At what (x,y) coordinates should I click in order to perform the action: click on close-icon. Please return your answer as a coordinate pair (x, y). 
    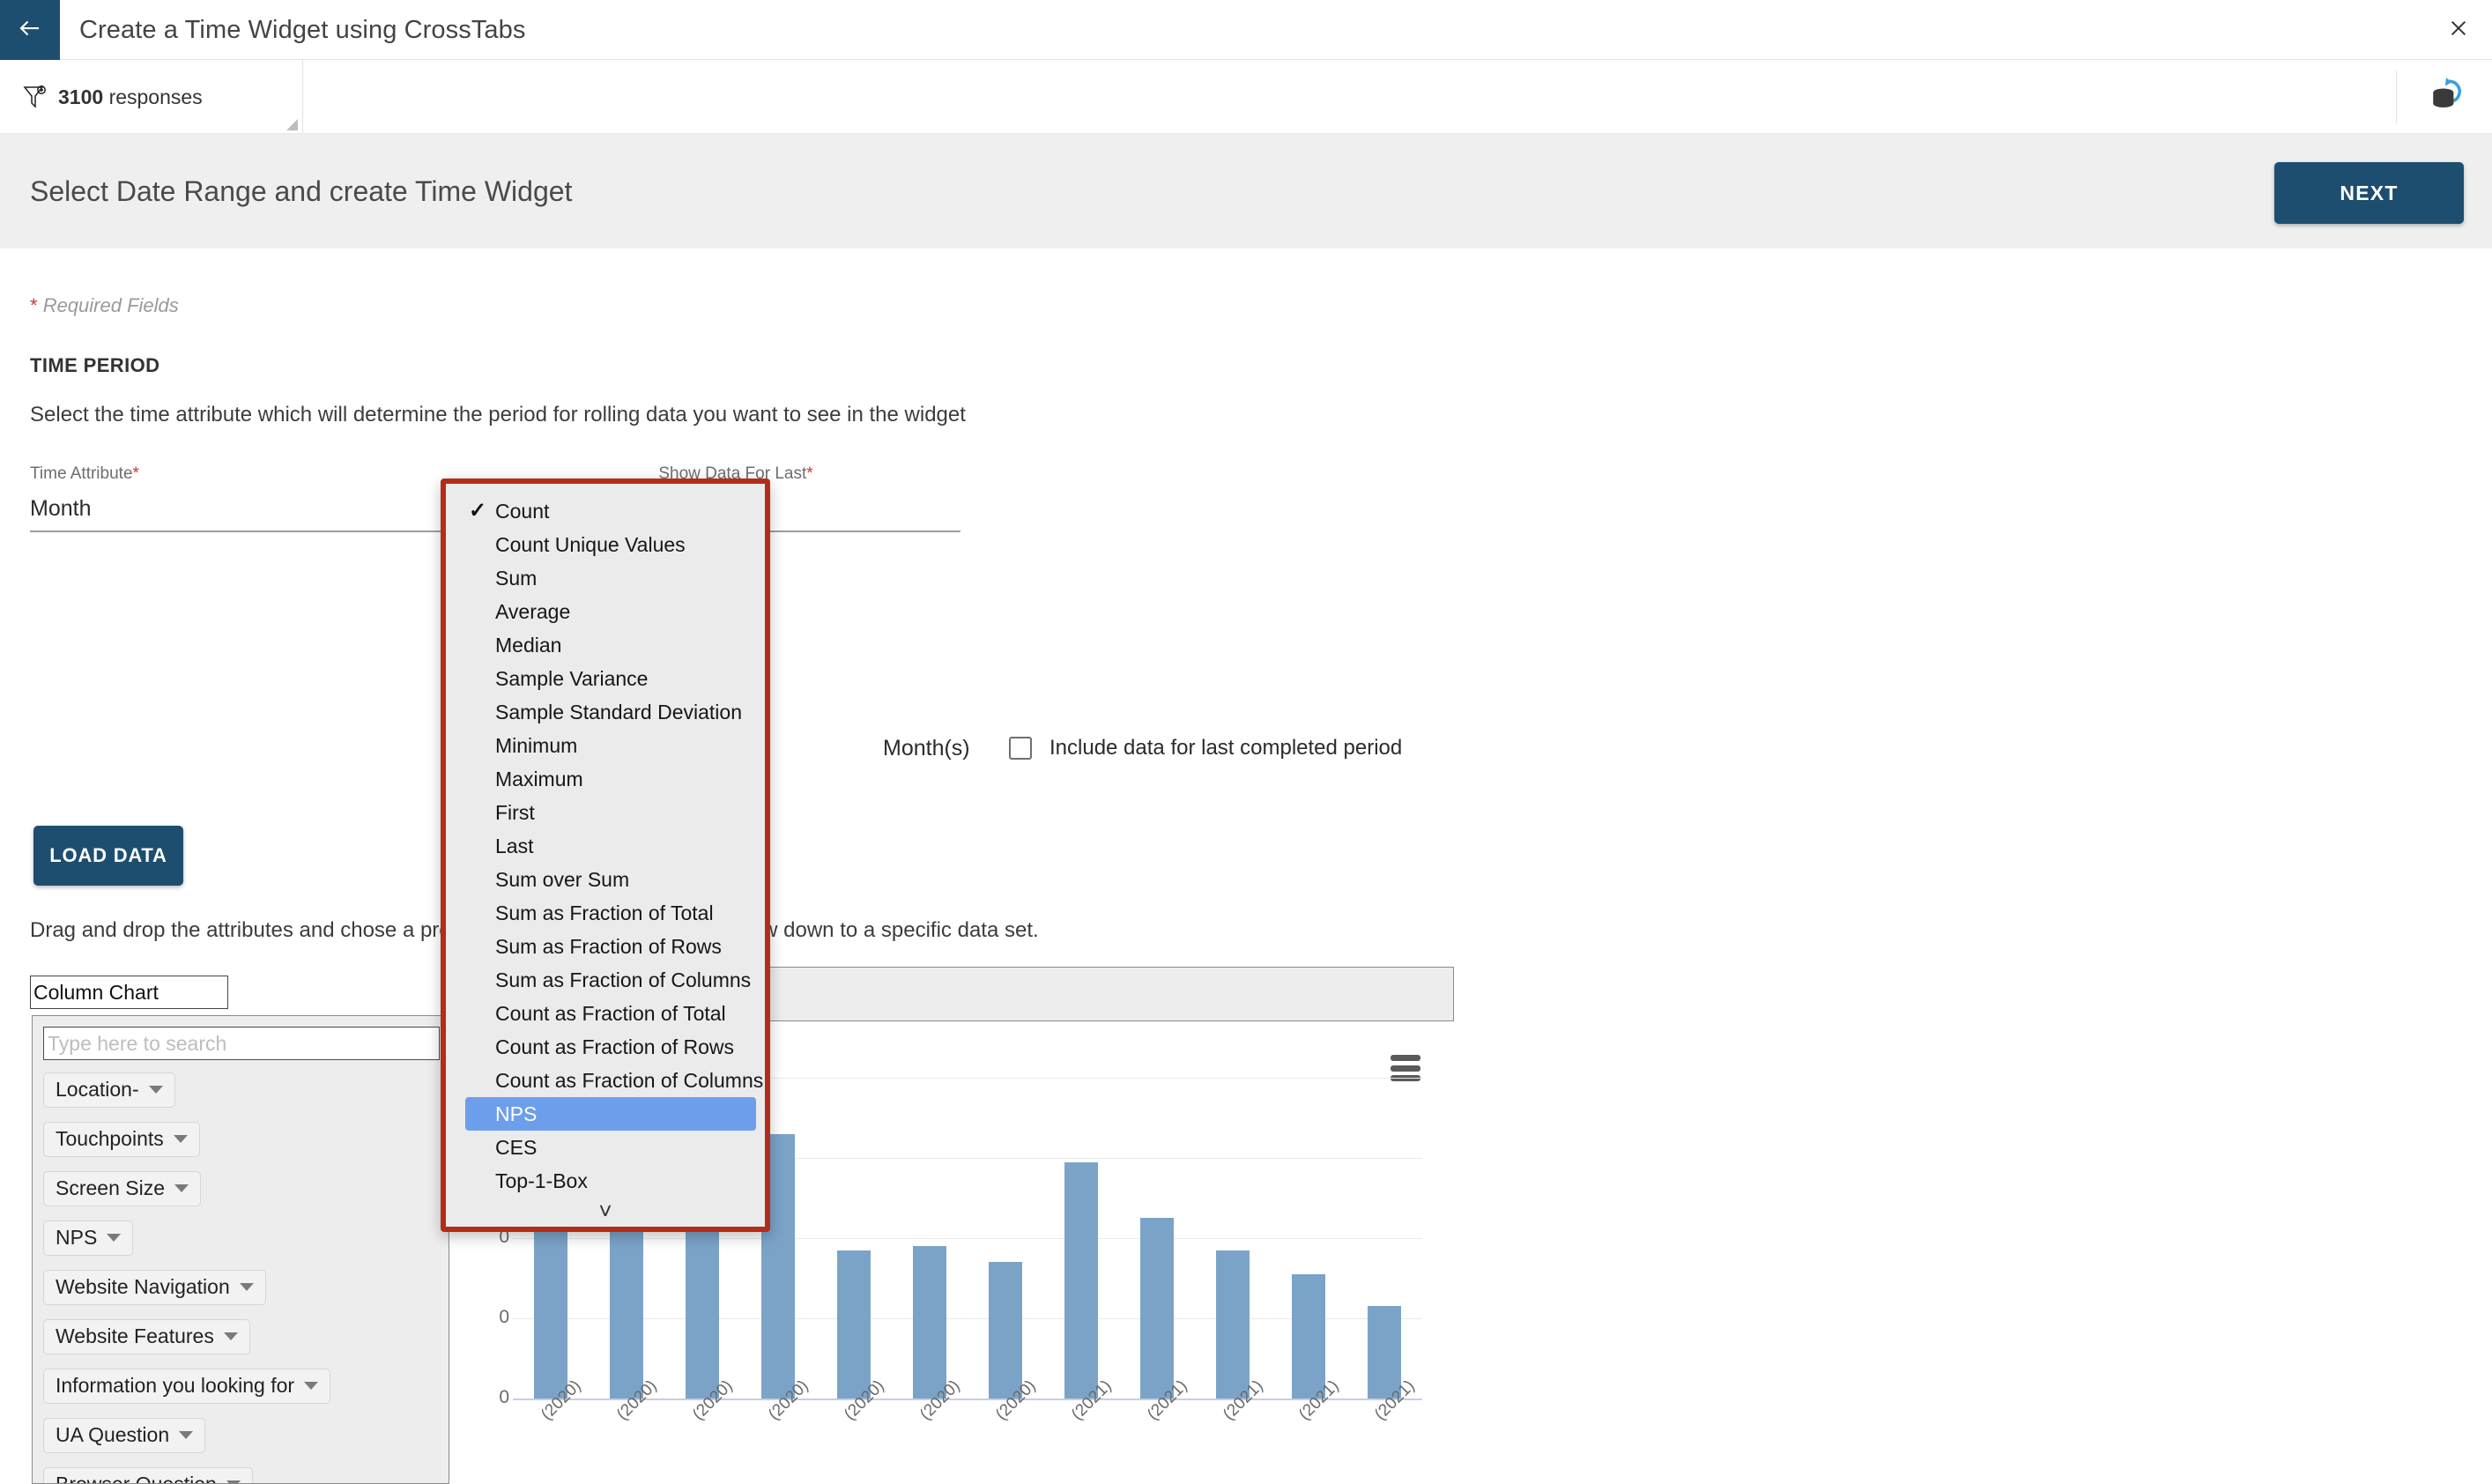
    Looking at the image, I should click on (2458, 30).